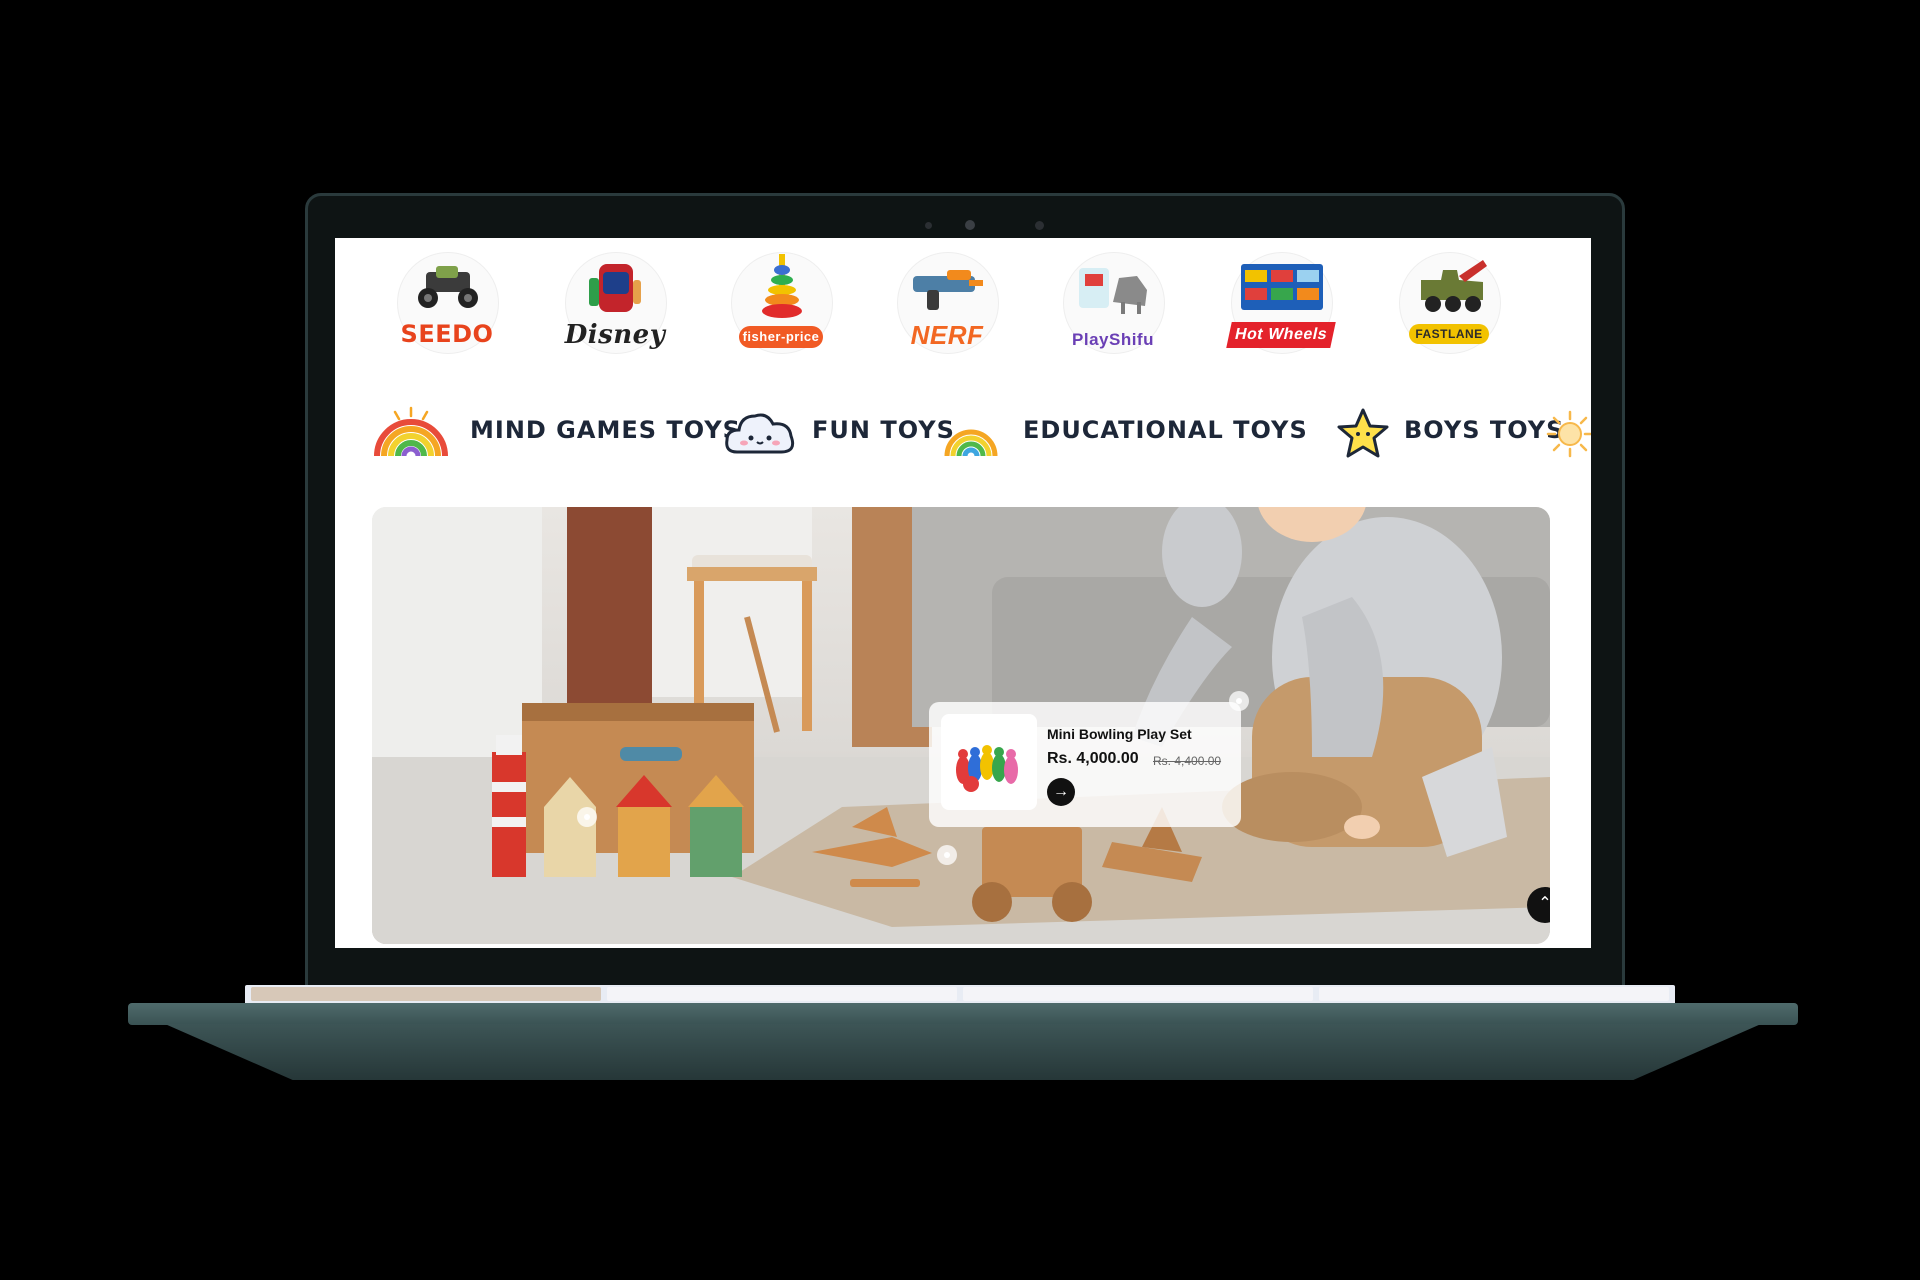 Image resolution: width=1920 pixels, height=1280 pixels. I want to click on brand-logo: Disney, so click(615, 335).